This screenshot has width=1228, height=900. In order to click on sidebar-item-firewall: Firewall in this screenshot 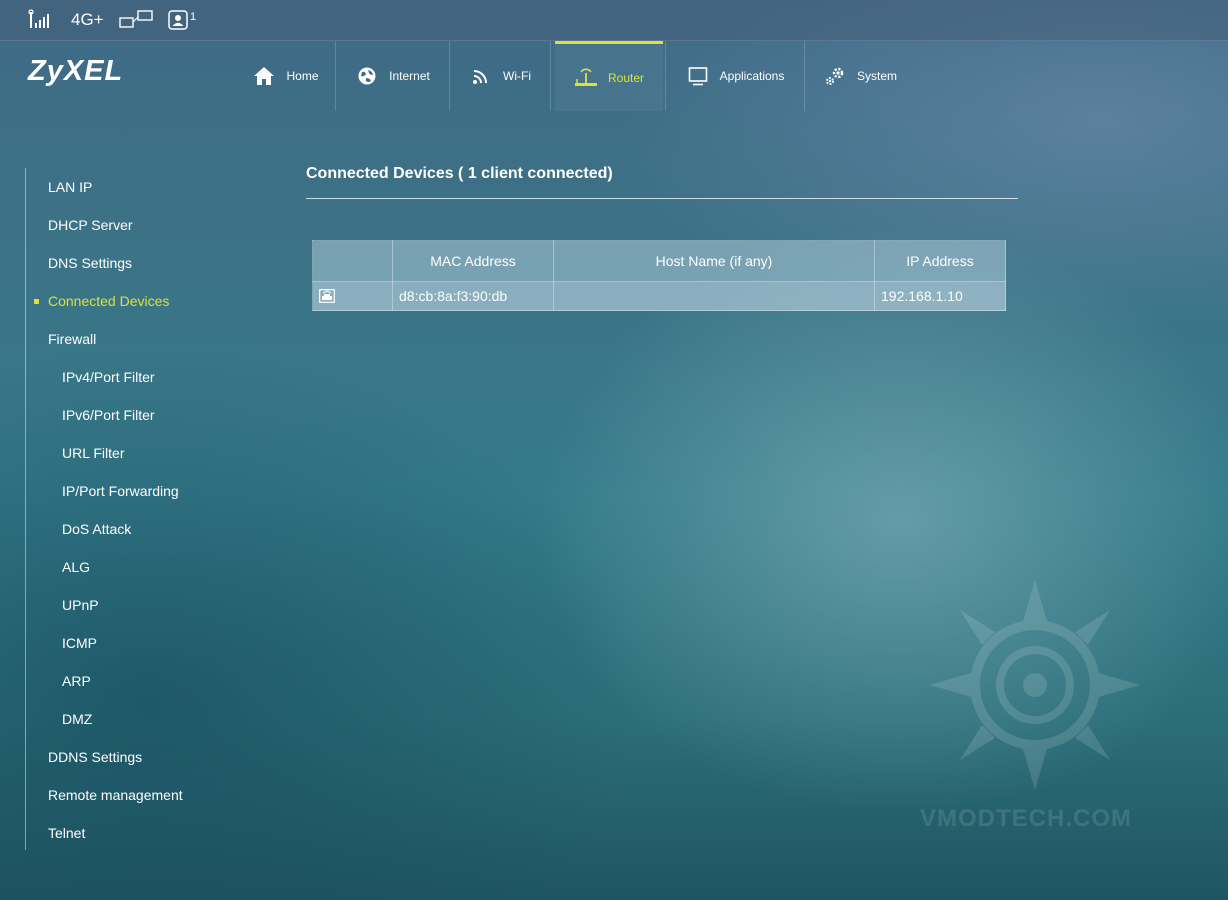, I will do `click(72, 339)`.